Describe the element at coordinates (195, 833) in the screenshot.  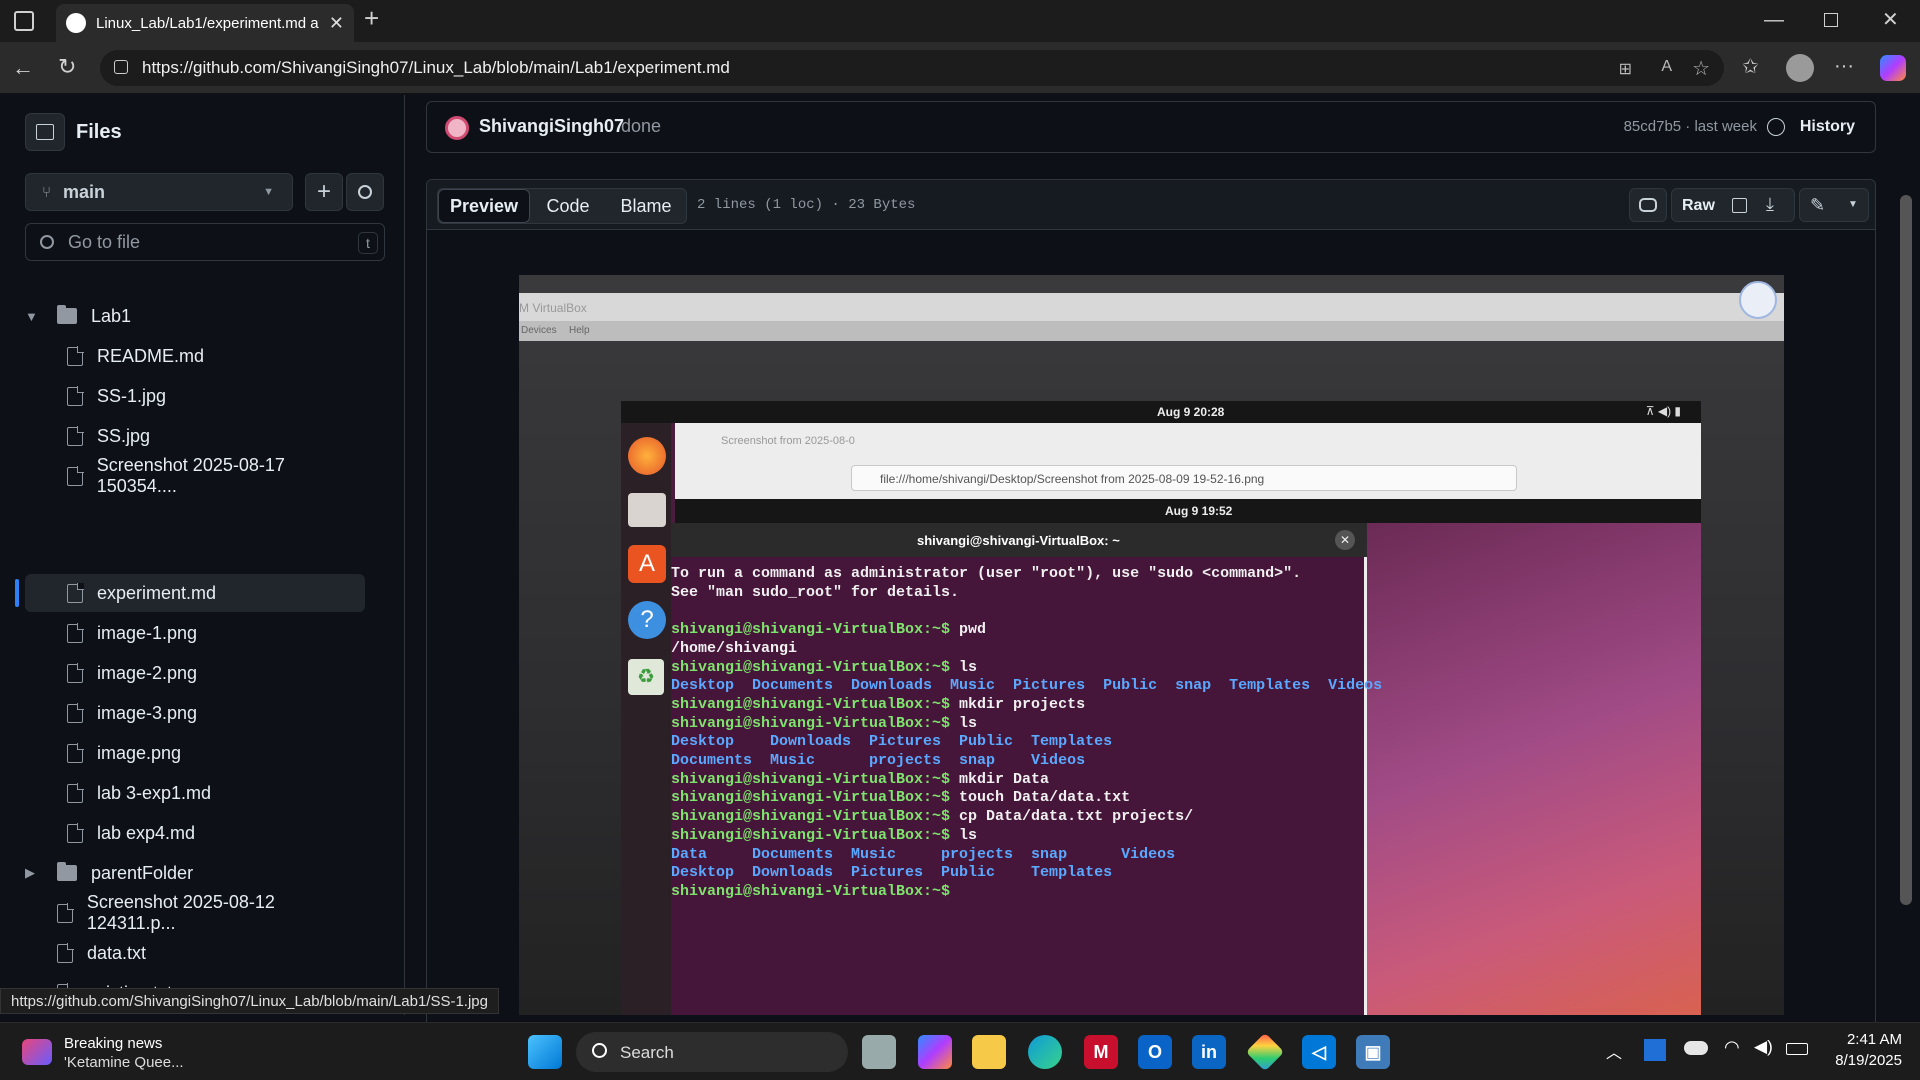
I see `tree-file: lab exp4.md` at that location.